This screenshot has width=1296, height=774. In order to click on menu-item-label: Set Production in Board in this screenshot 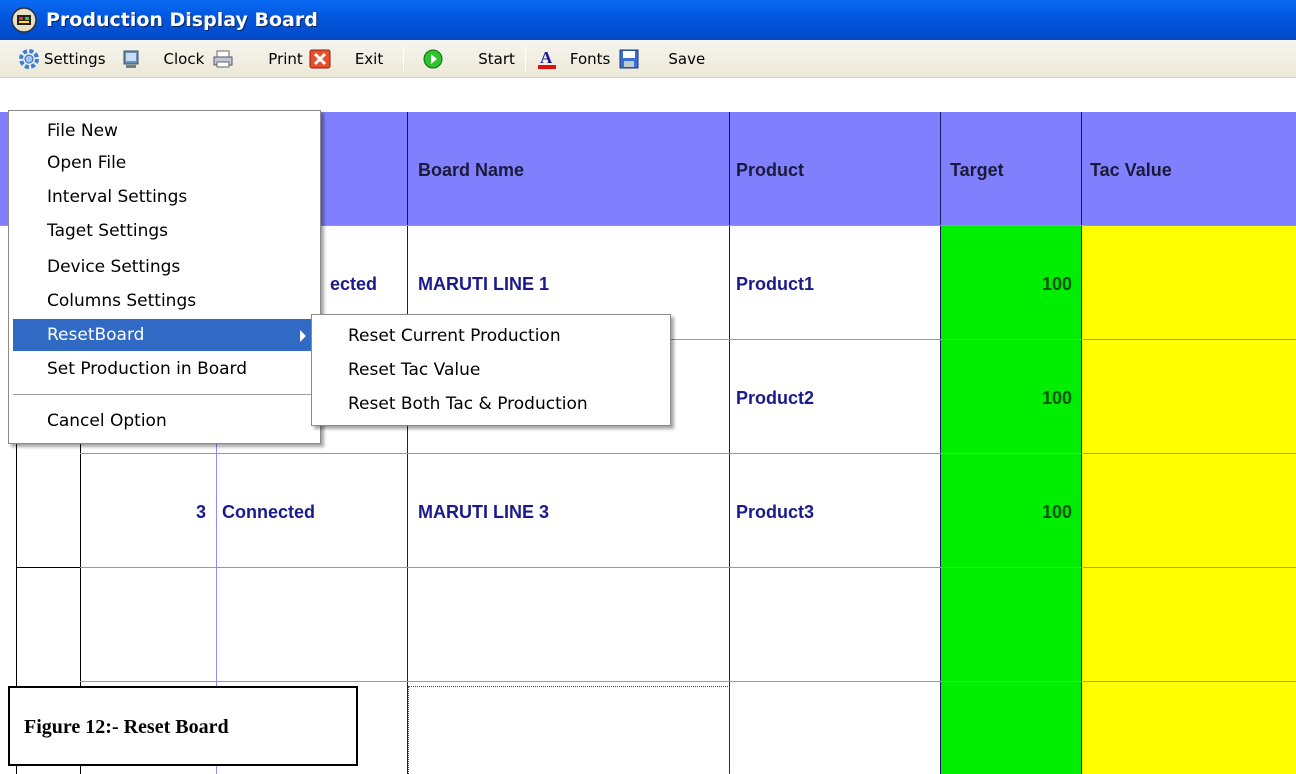, I will do `click(147, 369)`.